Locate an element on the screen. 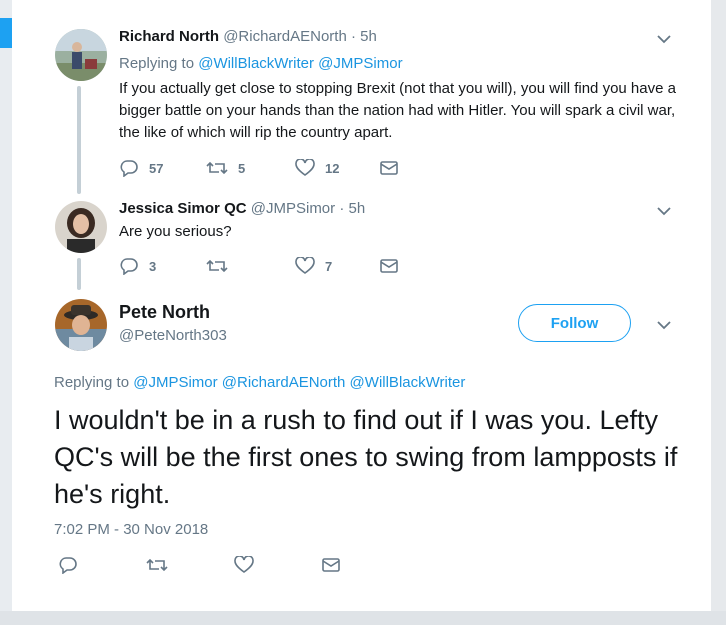  background-page-right is located at coordinates (718, 312).